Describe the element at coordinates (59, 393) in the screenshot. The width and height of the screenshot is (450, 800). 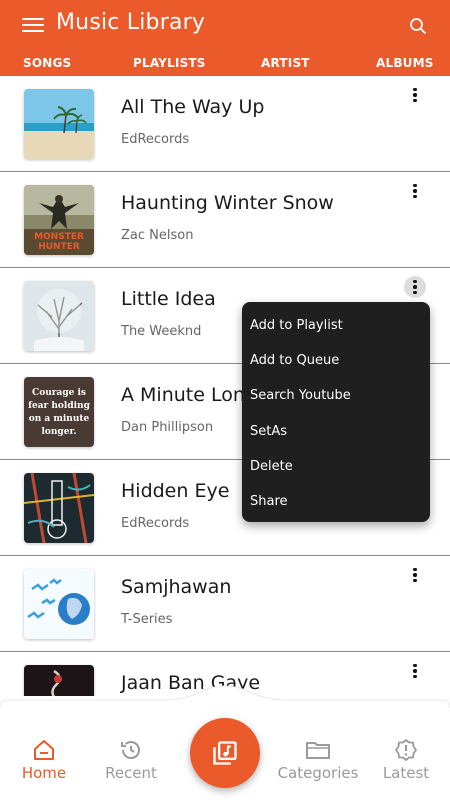
I see `album-art-text: Courage is` at that location.